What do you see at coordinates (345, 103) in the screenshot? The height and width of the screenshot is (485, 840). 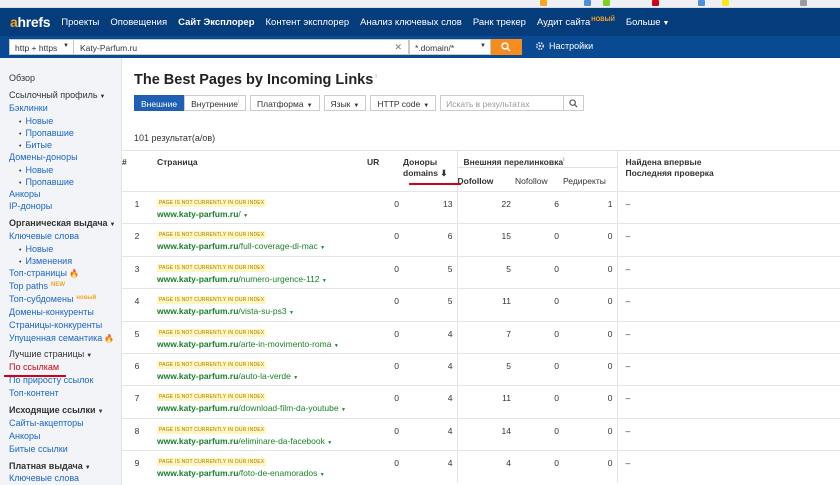 I see `filter-language: Язык ▼` at bounding box center [345, 103].